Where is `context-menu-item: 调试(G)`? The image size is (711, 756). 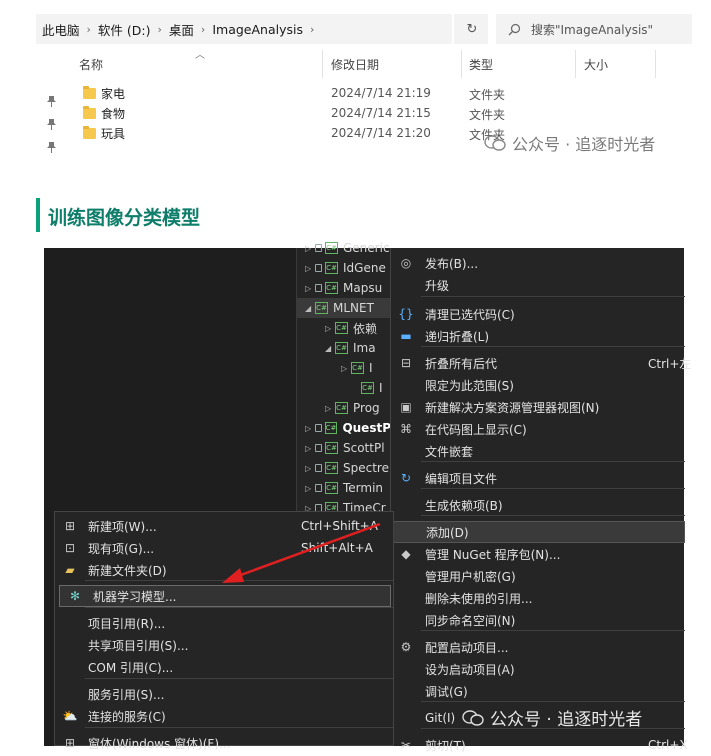
context-menu-item: 调试(G) is located at coordinates (538, 691).